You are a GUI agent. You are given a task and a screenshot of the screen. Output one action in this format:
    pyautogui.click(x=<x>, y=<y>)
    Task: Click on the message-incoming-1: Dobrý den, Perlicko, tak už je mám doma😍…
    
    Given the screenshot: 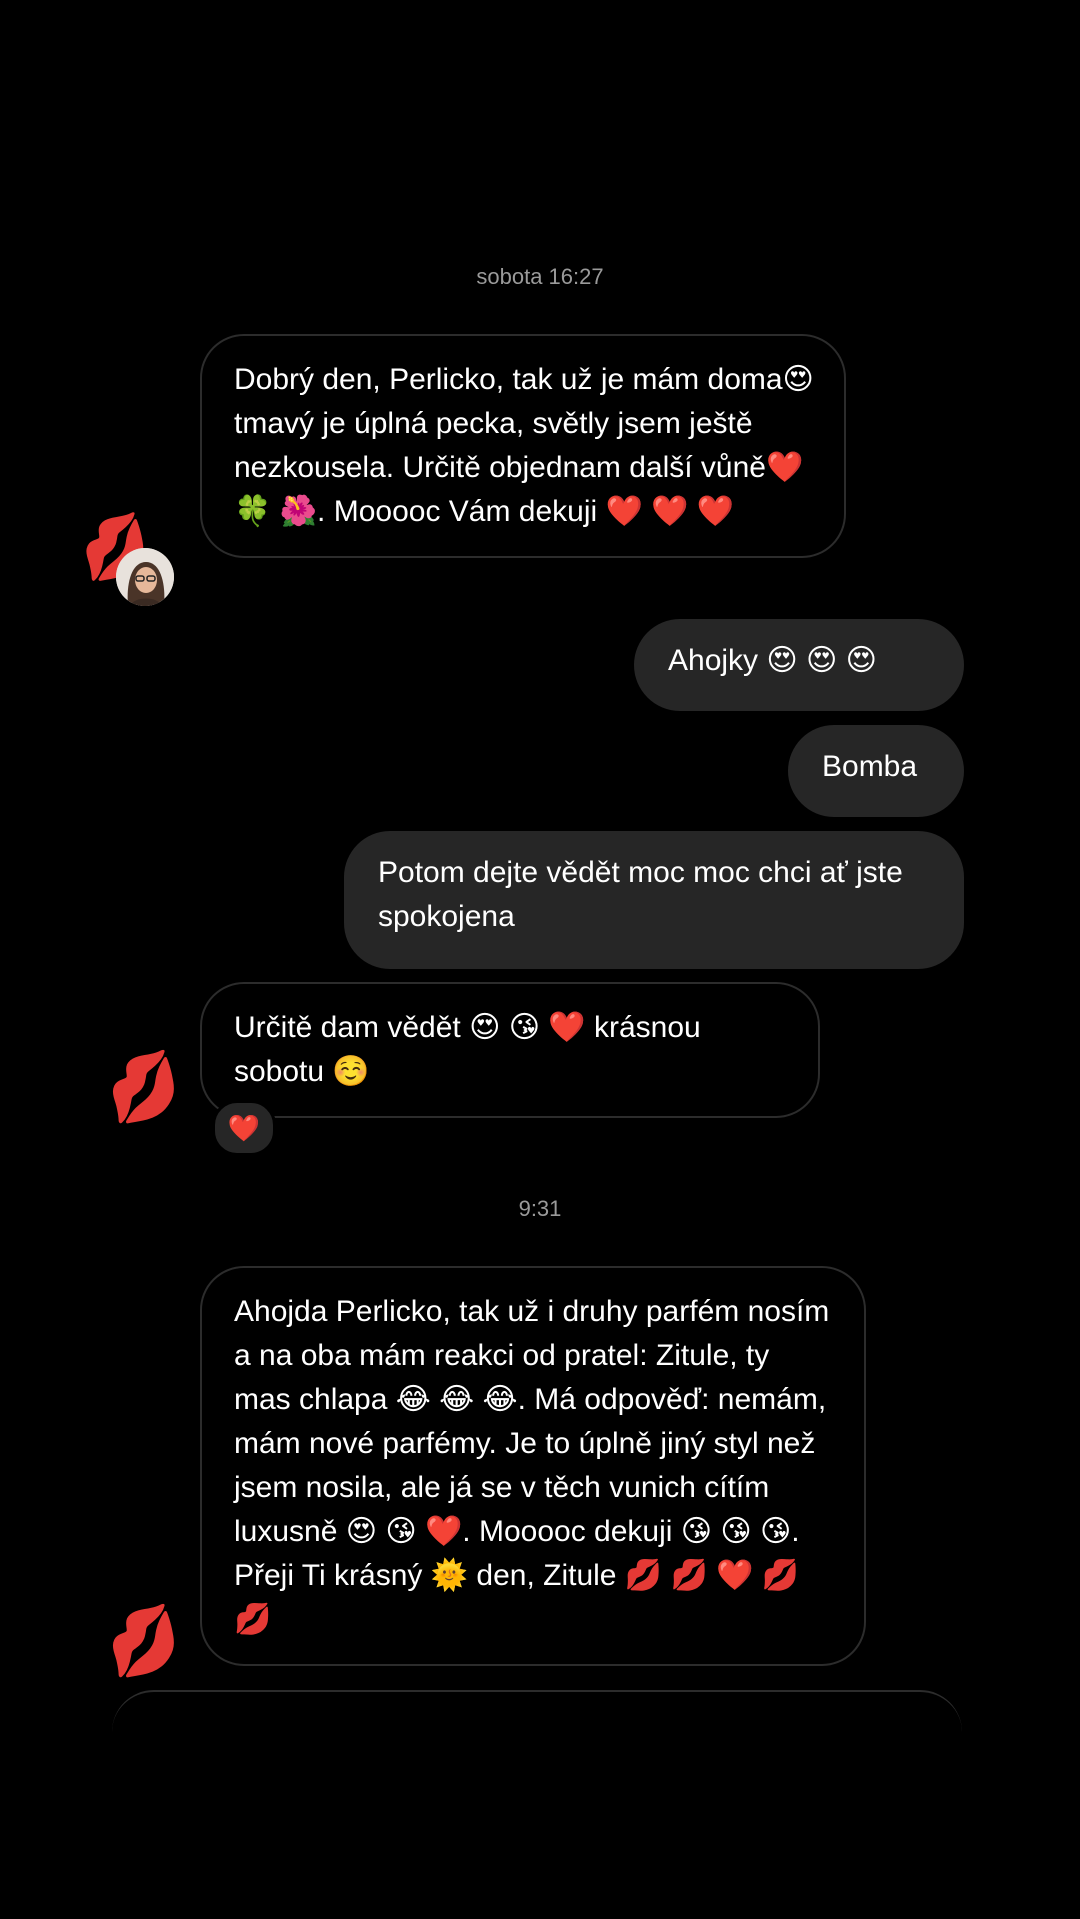 What is the action you would take?
    pyautogui.click(x=523, y=446)
    